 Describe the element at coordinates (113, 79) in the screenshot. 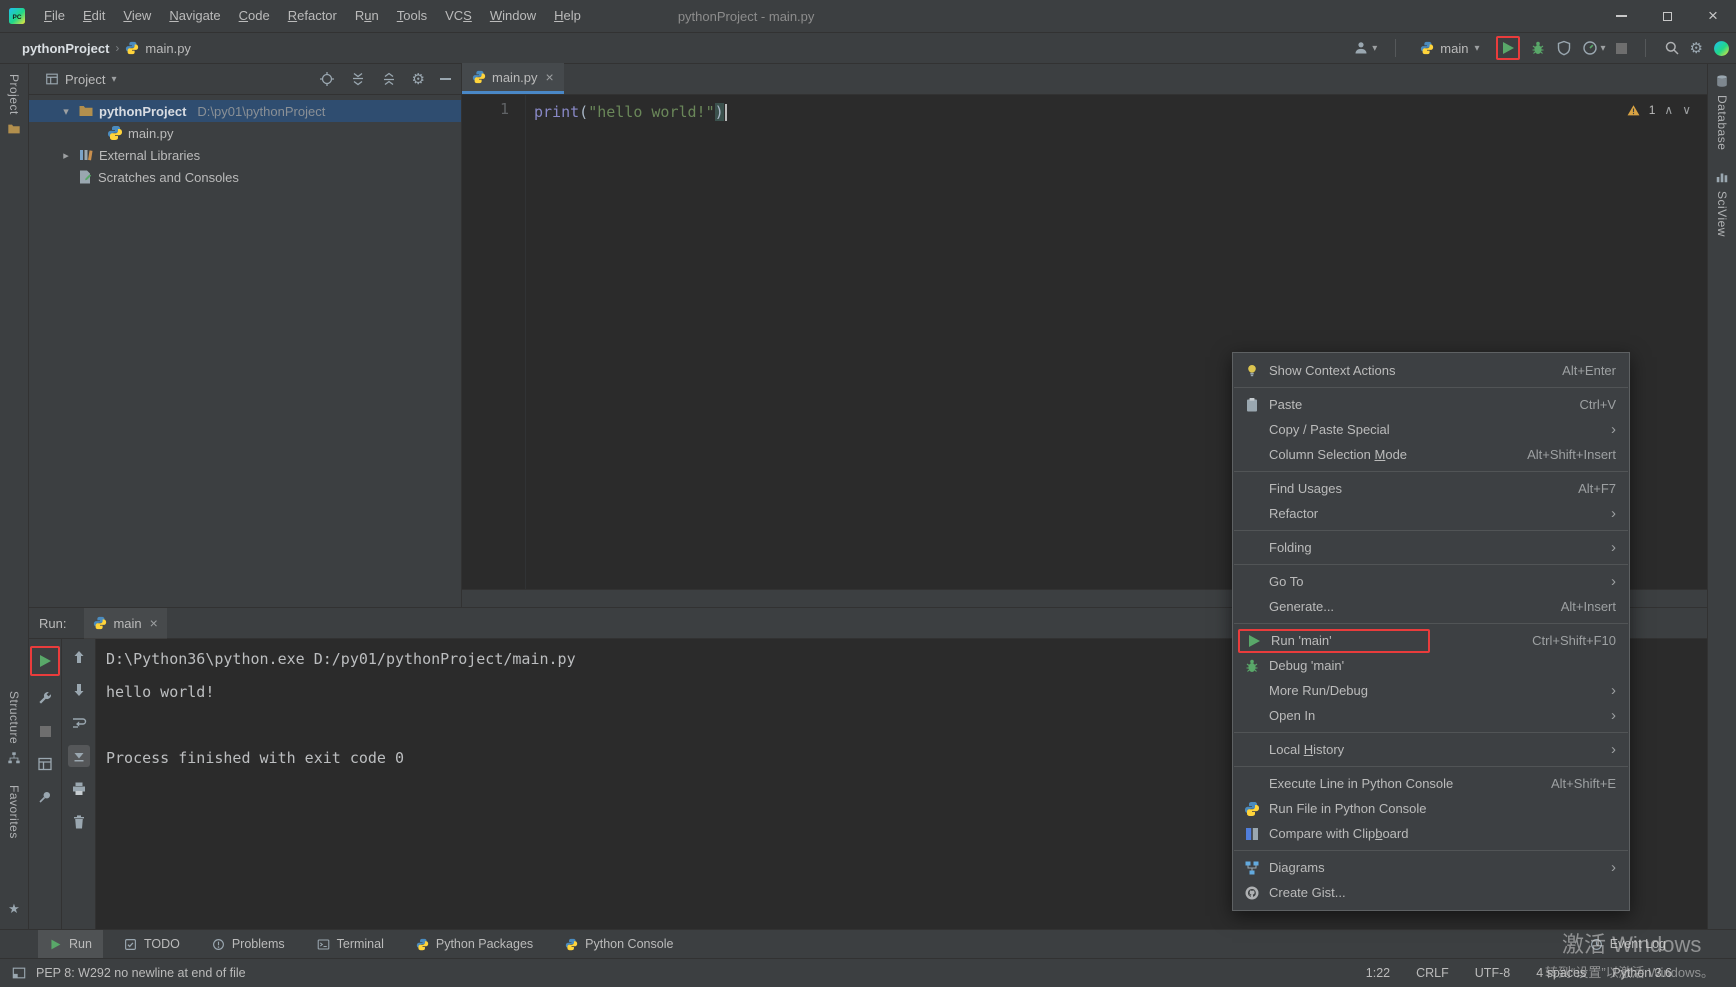

I see `chevron-down-icon: ▾` at that location.